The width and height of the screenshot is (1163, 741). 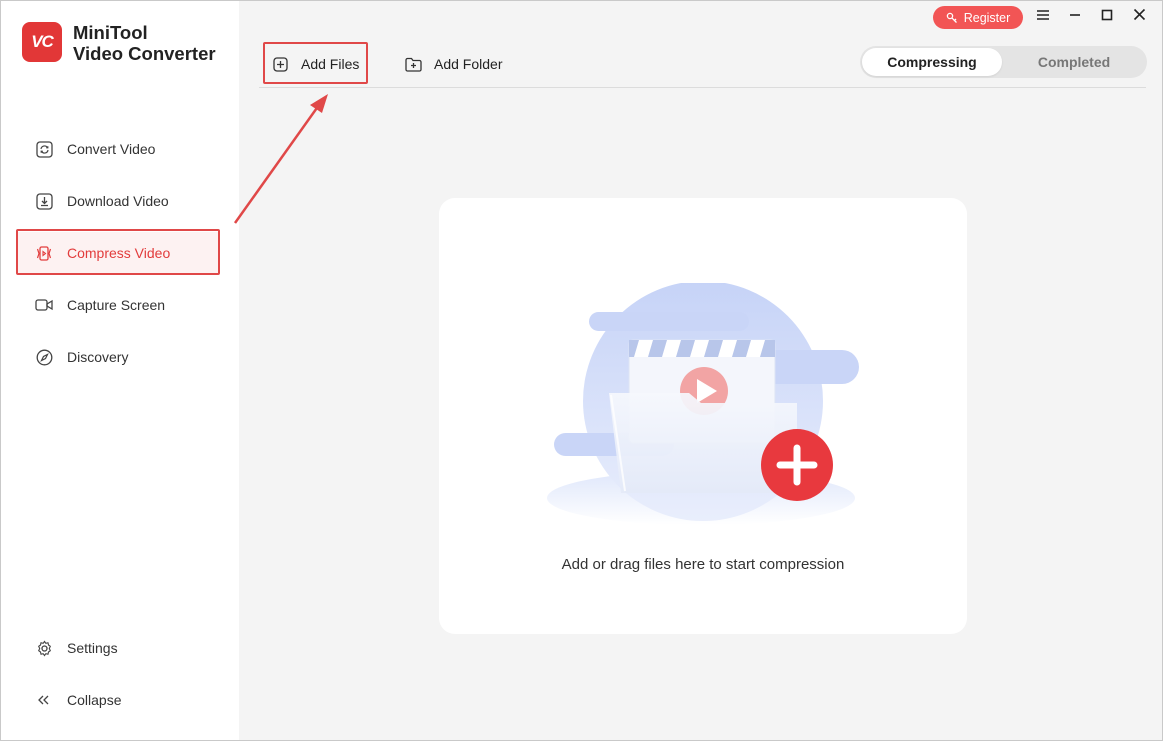 I want to click on sidebar-item-label: Capture Screen, so click(x=116, y=305).